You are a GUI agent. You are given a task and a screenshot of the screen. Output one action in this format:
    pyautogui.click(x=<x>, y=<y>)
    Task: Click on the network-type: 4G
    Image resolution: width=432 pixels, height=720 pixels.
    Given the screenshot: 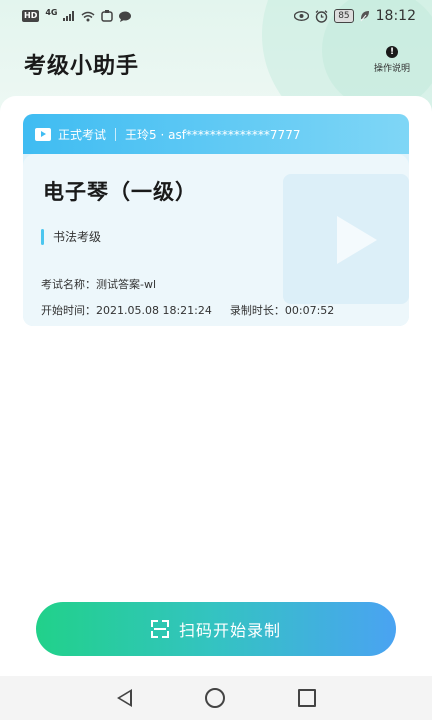 What is the action you would take?
    pyautogui.click(x=51, y=12)
    